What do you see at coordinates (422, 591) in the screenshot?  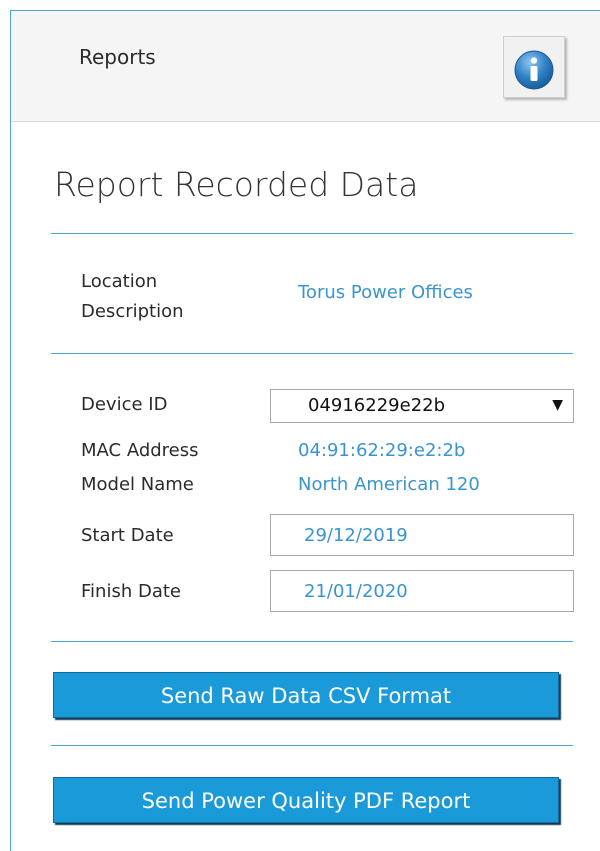 I see `finish-date-field: 21/01/2020` at bounding box center [422, 591].